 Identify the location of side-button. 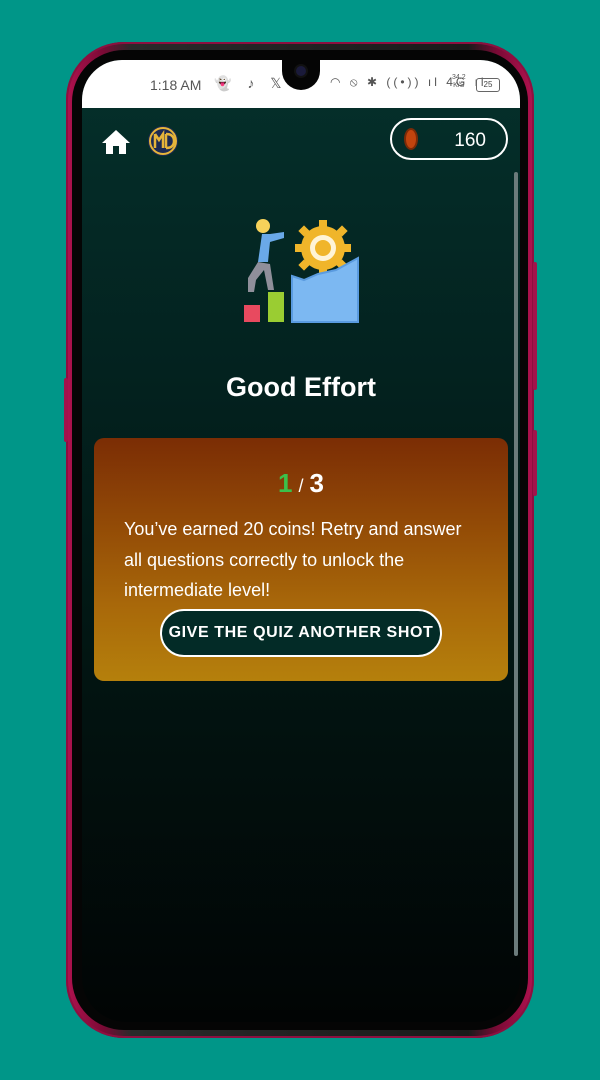
(535, 463).